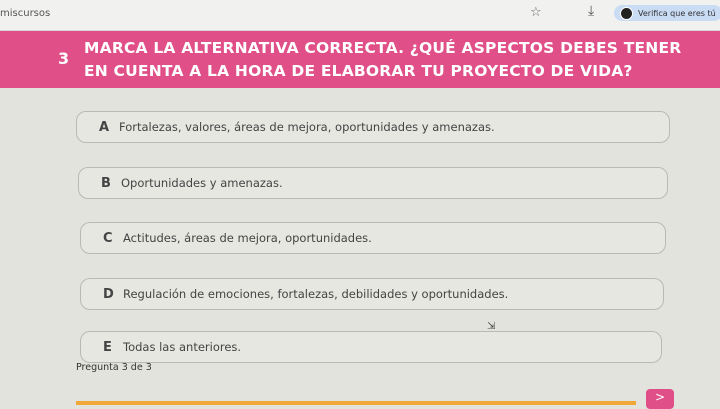  What do you see at coordinates (108, 294) in the screenshot?
I see `option-letter: D` at bounding box center [108, 294].